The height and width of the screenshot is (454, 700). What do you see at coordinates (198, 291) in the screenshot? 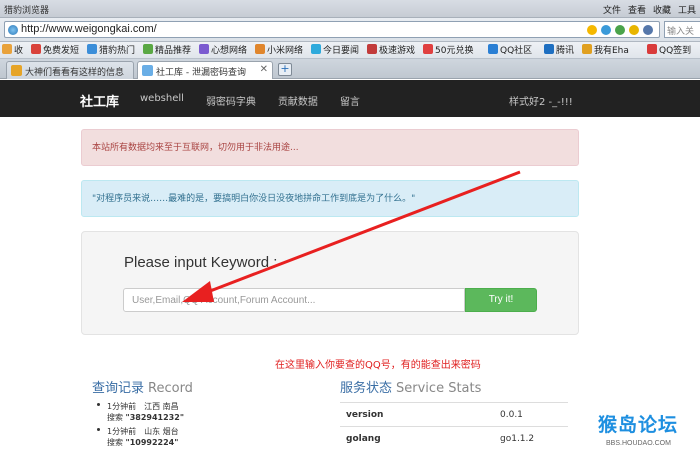
I see `arrow-head` at bounding box center [198, 291].